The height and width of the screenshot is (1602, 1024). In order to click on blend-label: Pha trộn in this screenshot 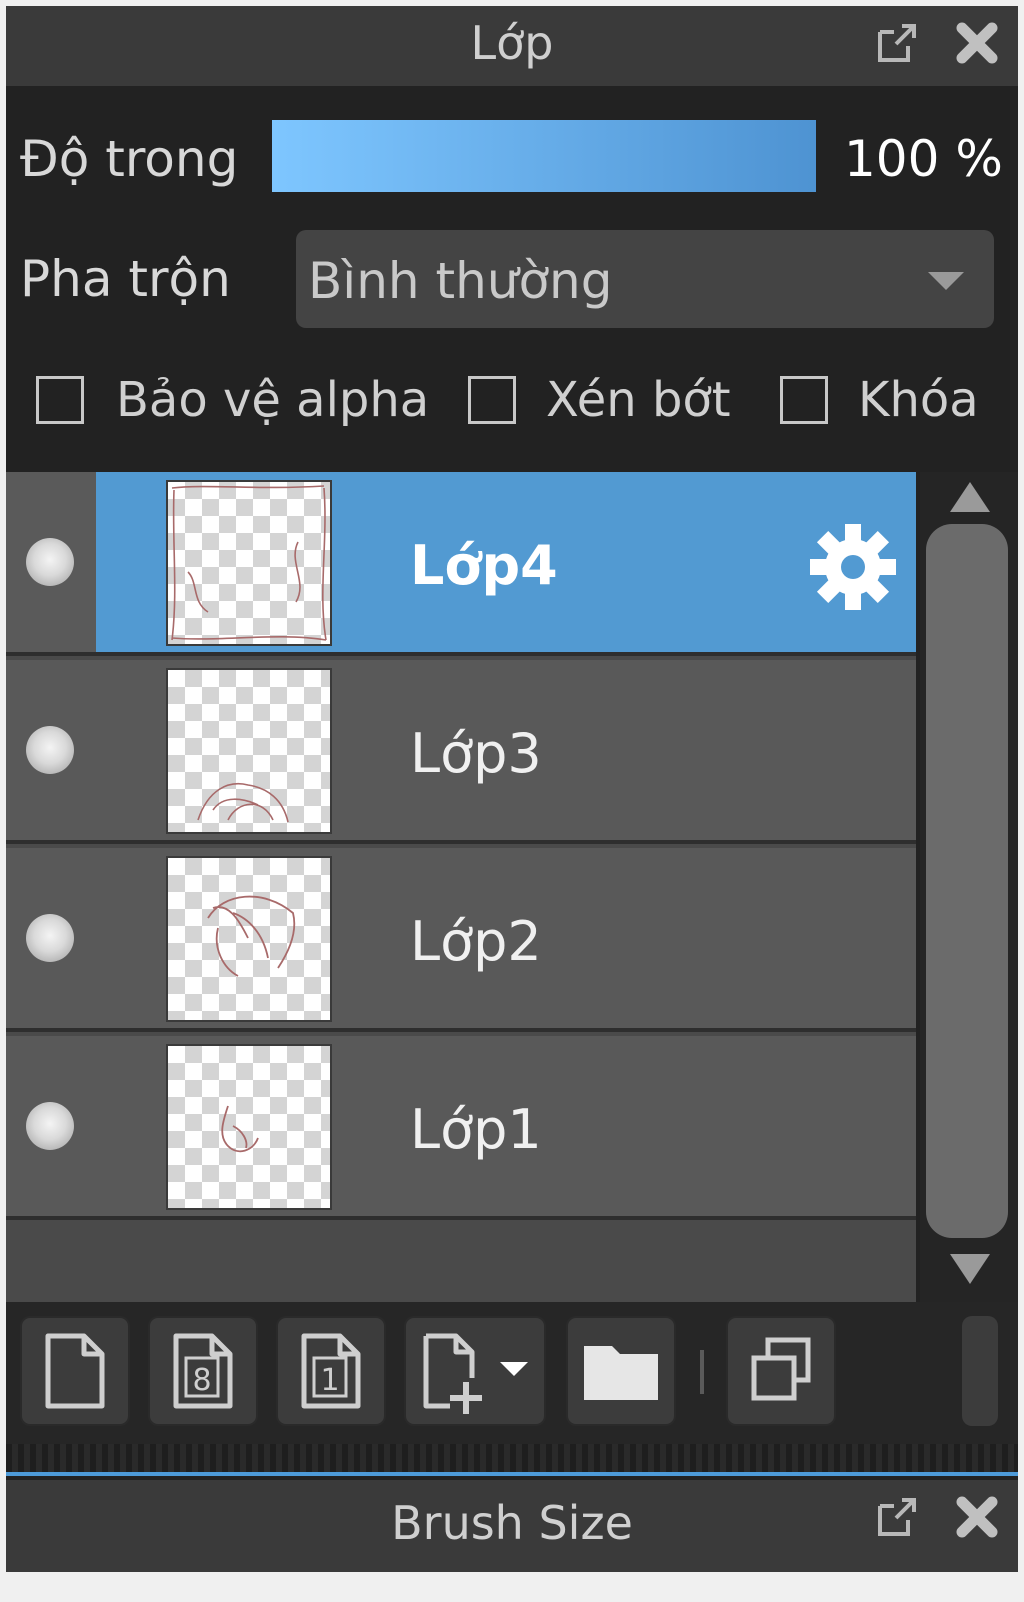, I will do `click(125, 279)`.